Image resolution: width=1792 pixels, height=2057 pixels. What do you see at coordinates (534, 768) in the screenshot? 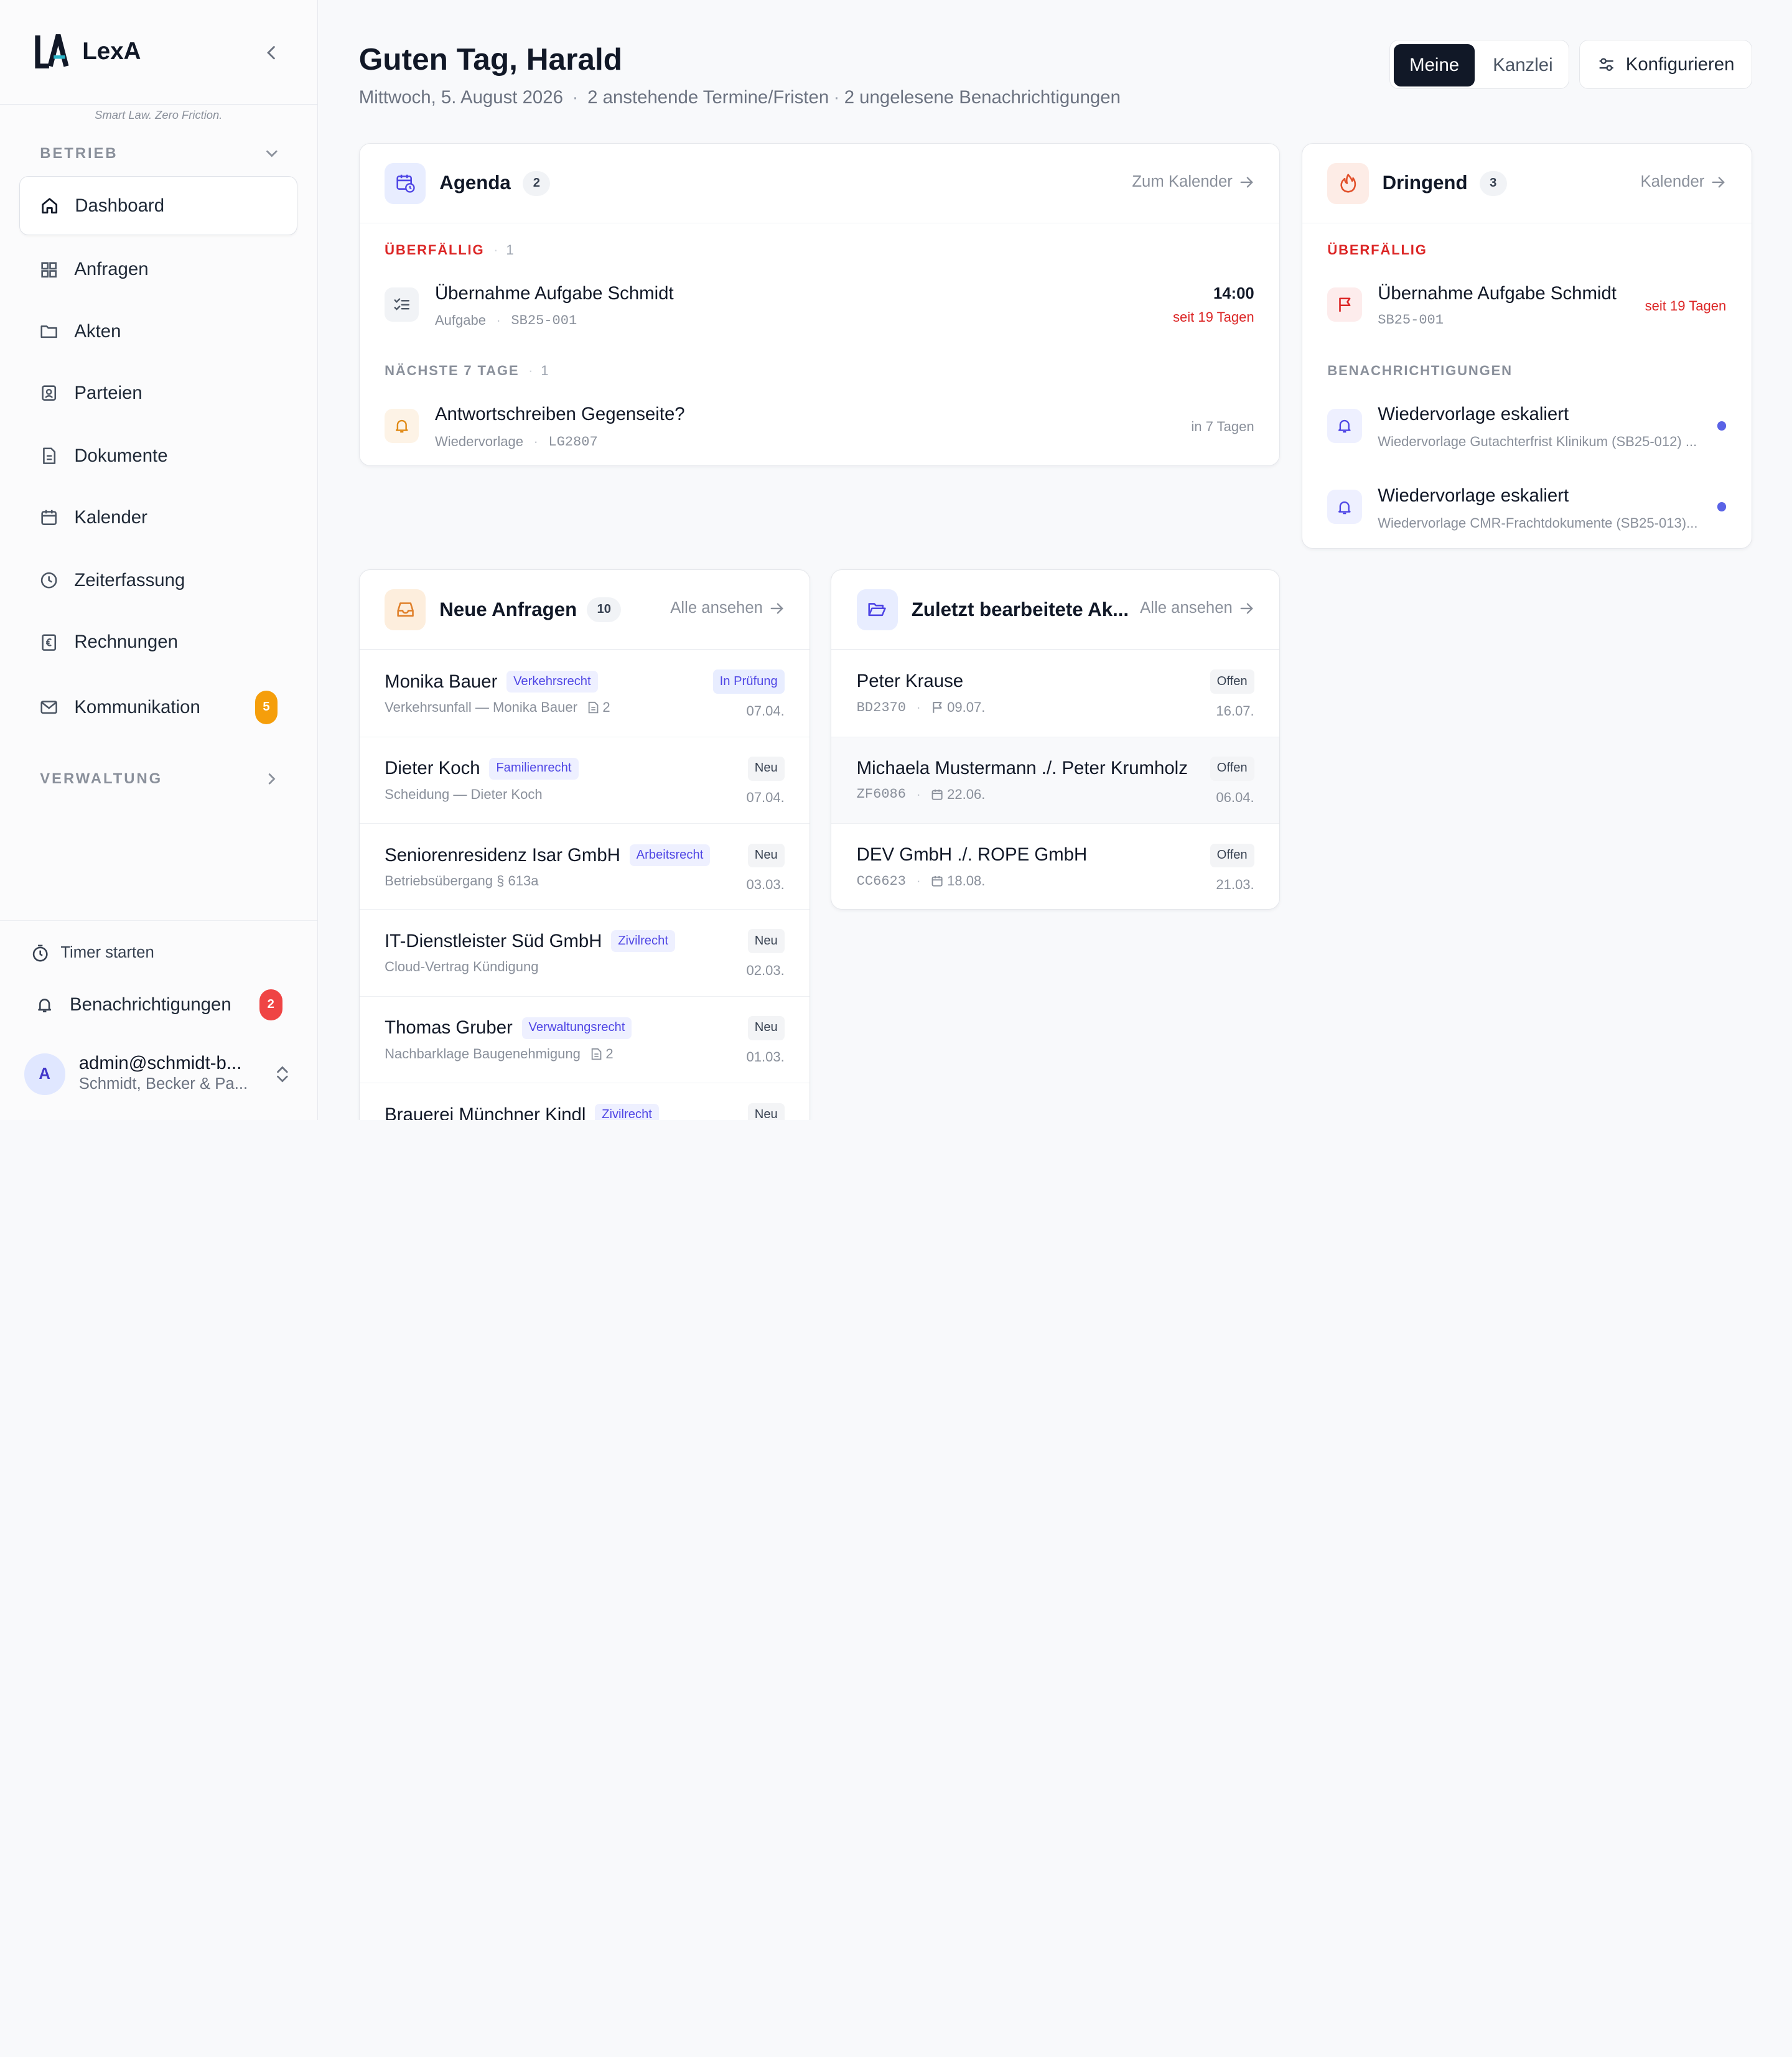
I see `practice-area-tag: Familienrecht` at bounding box center [534, 768].